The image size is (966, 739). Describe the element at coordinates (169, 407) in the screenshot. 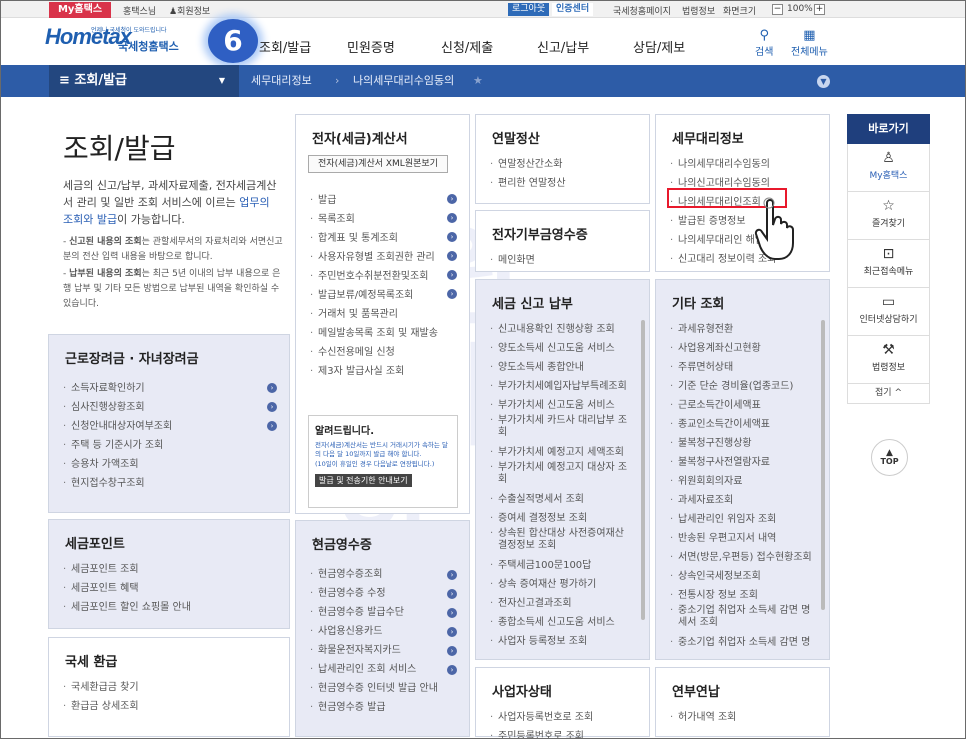

I see `list-item: 심사진행상황조회` at that location.